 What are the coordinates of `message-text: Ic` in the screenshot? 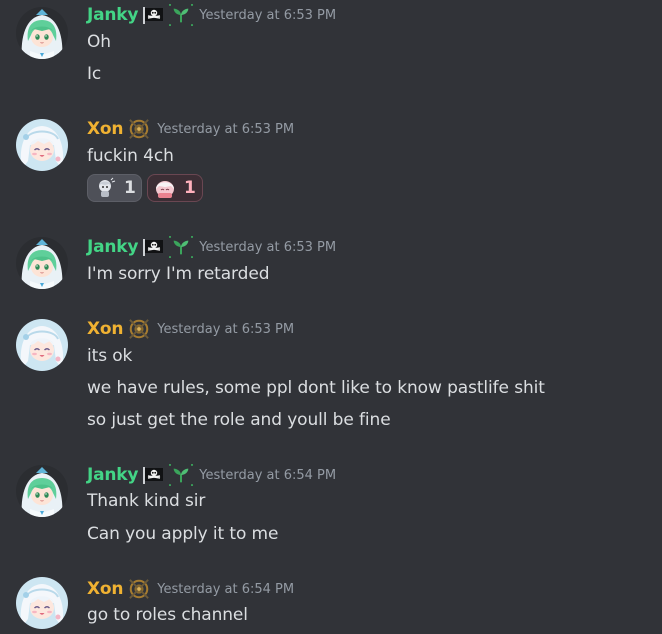 It's located at (94, 74).